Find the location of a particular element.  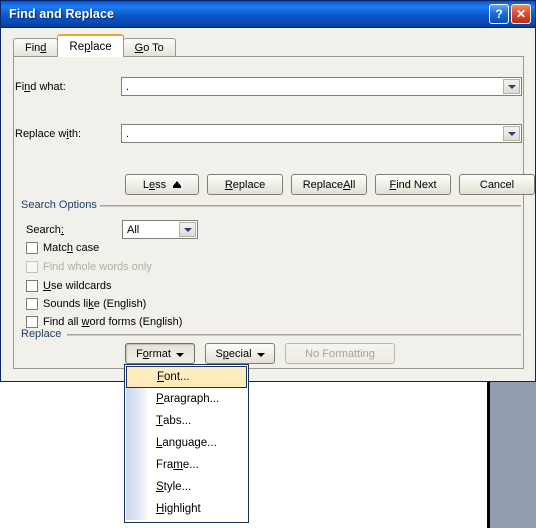

format-button: Fo rmat is located at coordinates (160, 353).